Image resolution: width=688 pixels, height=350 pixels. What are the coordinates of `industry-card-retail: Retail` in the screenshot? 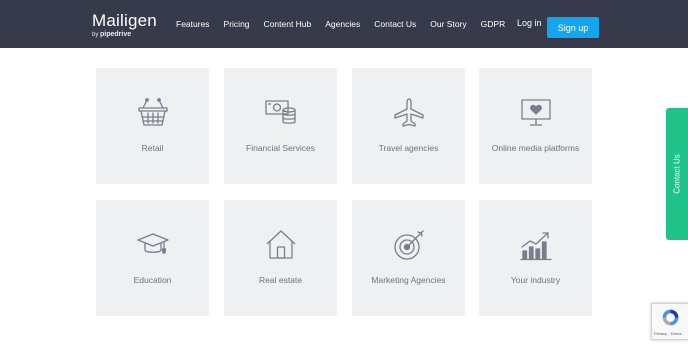 It's located at (152, 126).